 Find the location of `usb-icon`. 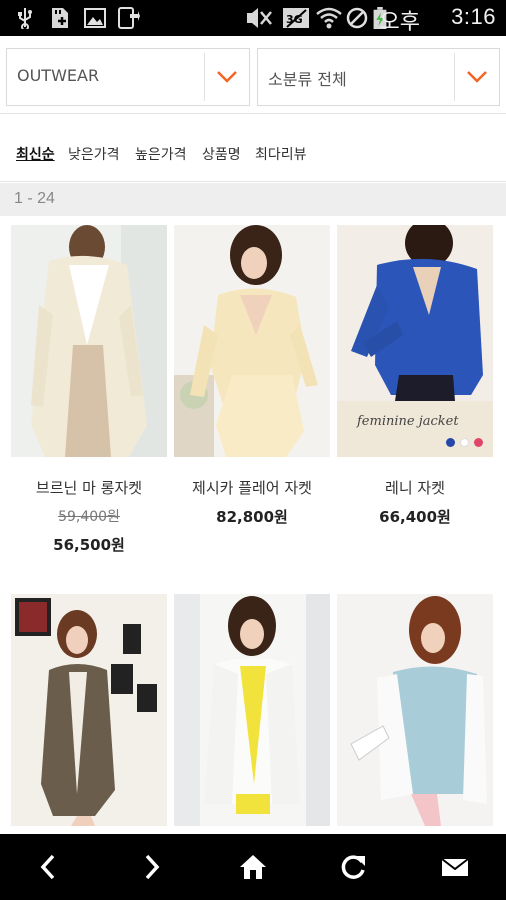

usb-icon is located at coordinates (25, 18).